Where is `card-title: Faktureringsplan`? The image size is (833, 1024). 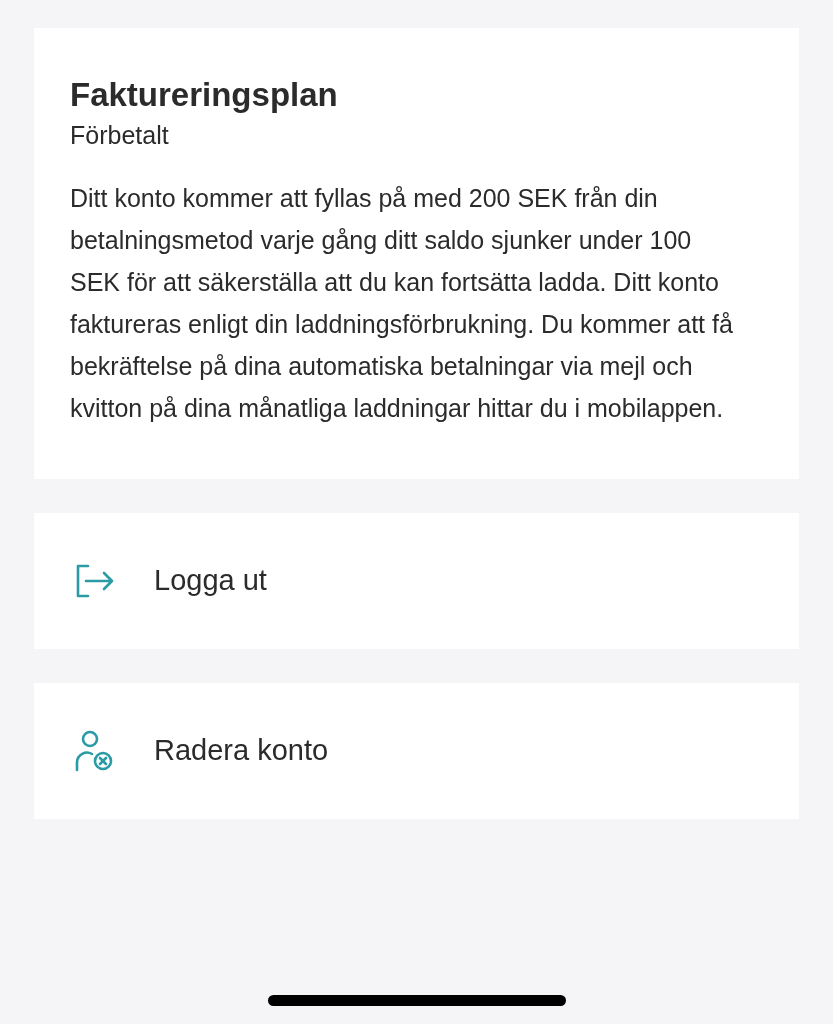 card-title: Faktureringsplan is located at coordinates (204, 95).